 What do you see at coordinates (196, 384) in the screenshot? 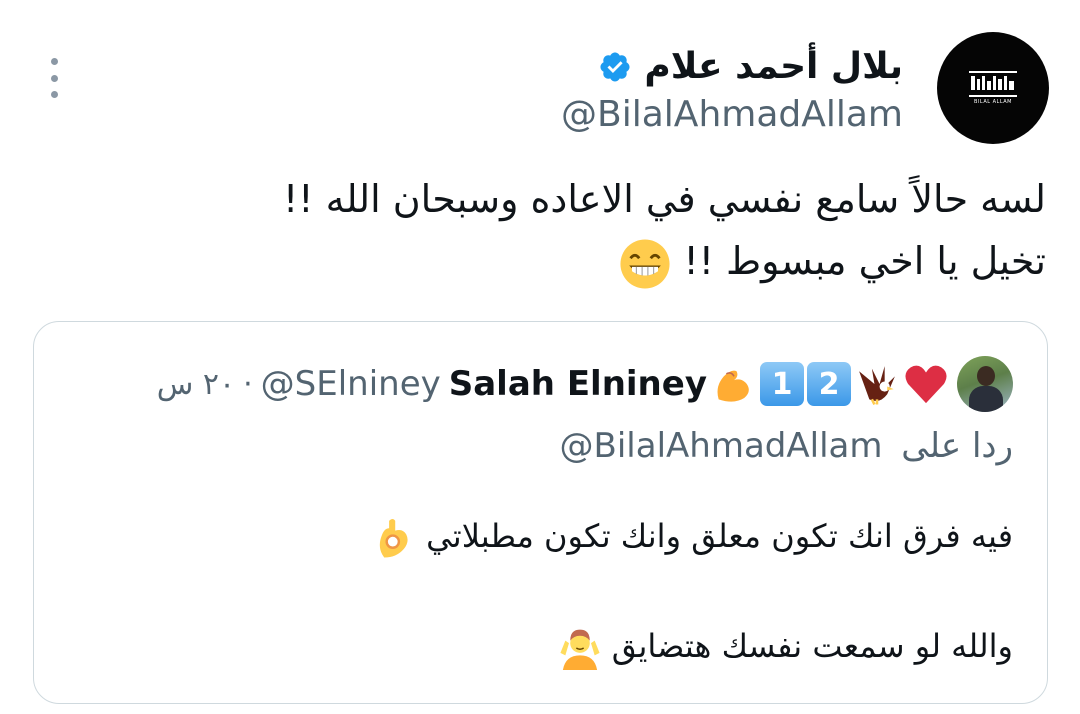
I see `quoted-tweet-time: ٢٠ س` at bounding box center [196, 384].